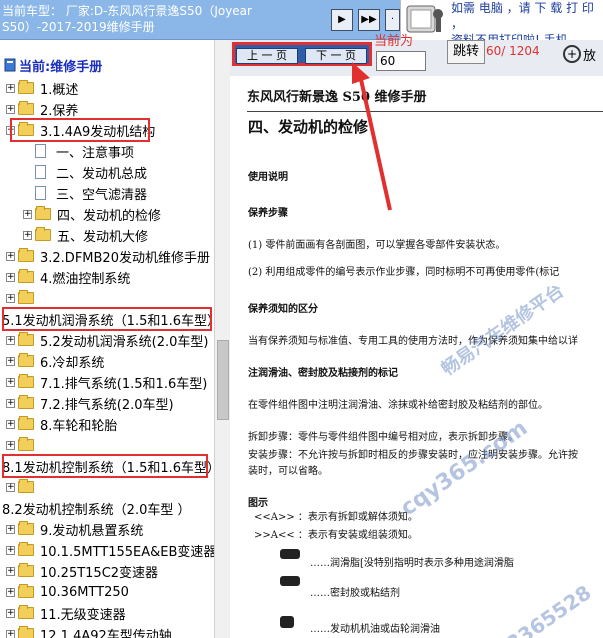  What do you see at coordinates (96, 508) in the screenshot?
I see `tree-item: 8.2发动机控制系统（2.0车型 ）` at bounding box center [96, 508].